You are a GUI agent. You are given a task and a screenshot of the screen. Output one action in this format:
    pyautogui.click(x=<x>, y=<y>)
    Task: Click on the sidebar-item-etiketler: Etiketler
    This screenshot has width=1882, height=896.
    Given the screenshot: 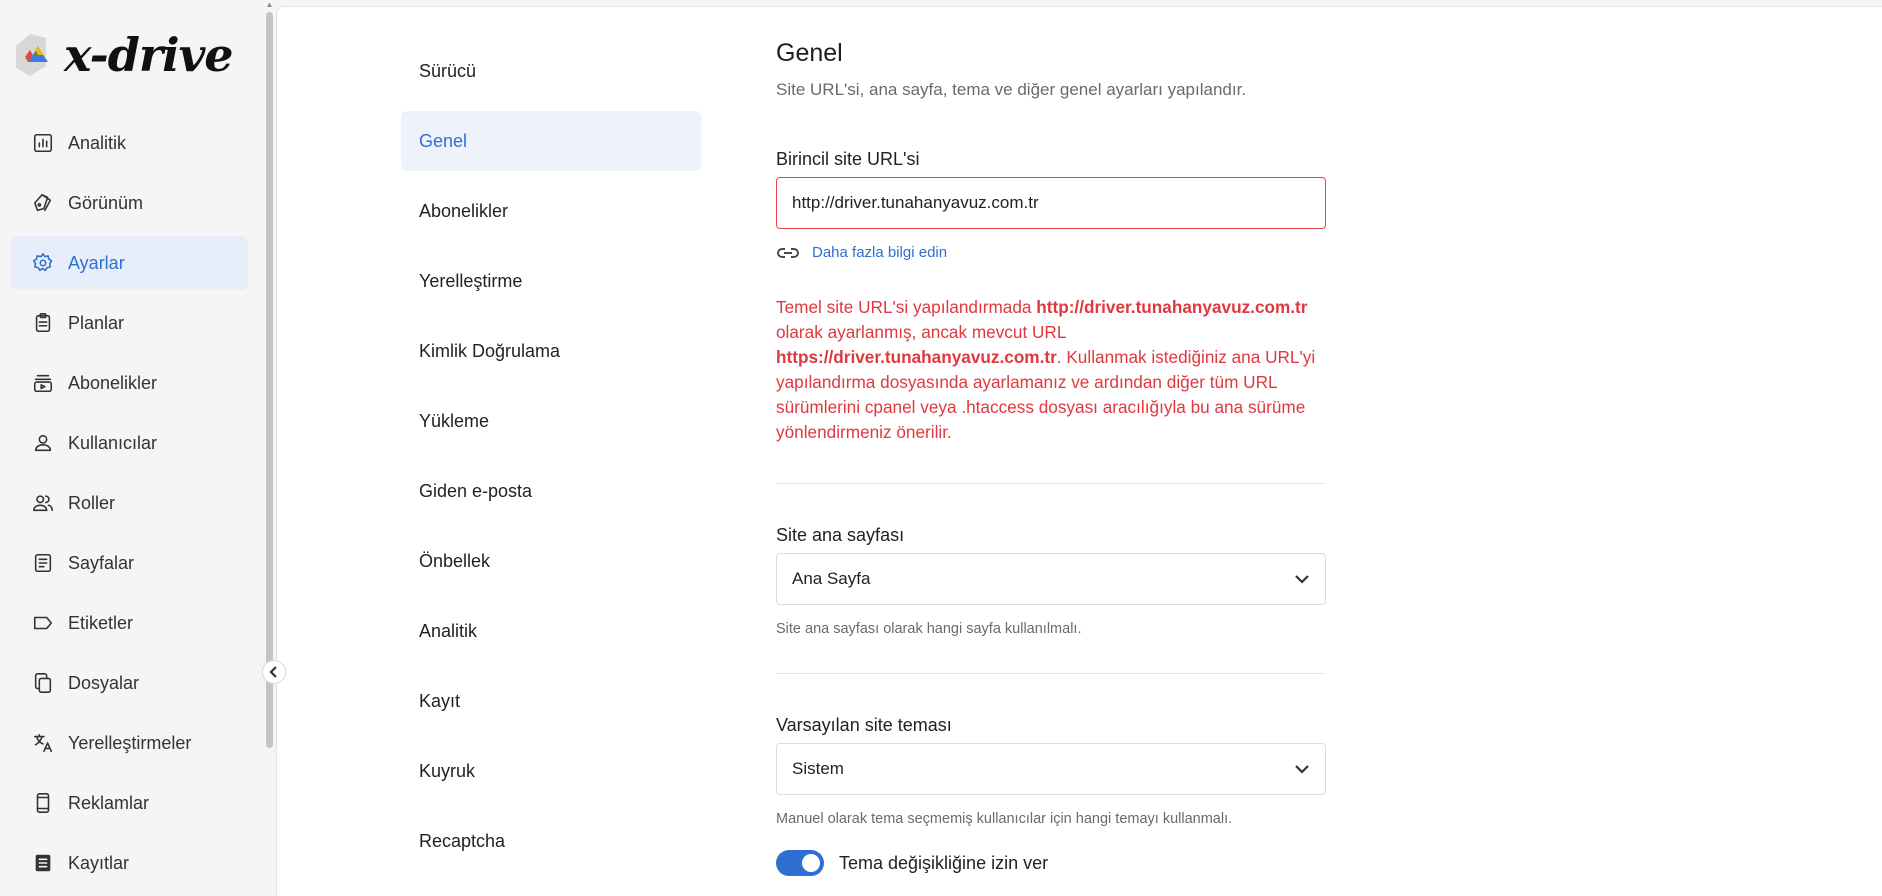 What is the action you would take?
    pyautogui.click(x=129, y=623)
    